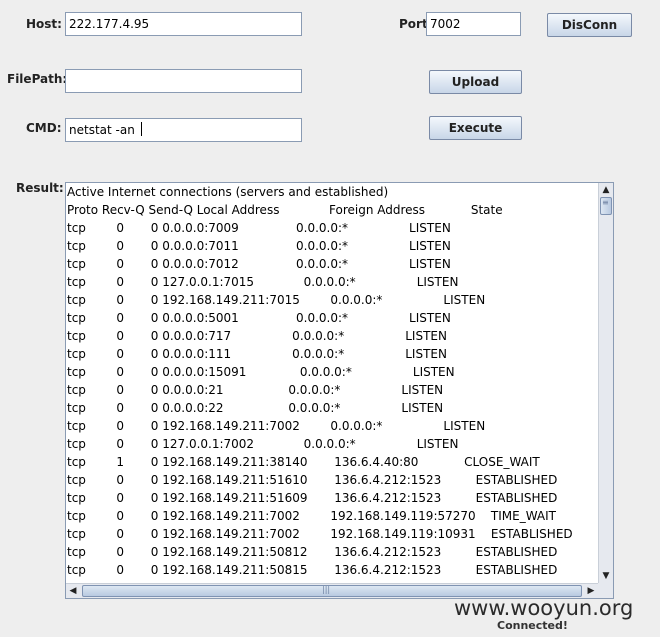  Describe the element at coordinates (606, 190) in the screenshot. I see `scroll-up-arrow-icon: ▲` at that location.